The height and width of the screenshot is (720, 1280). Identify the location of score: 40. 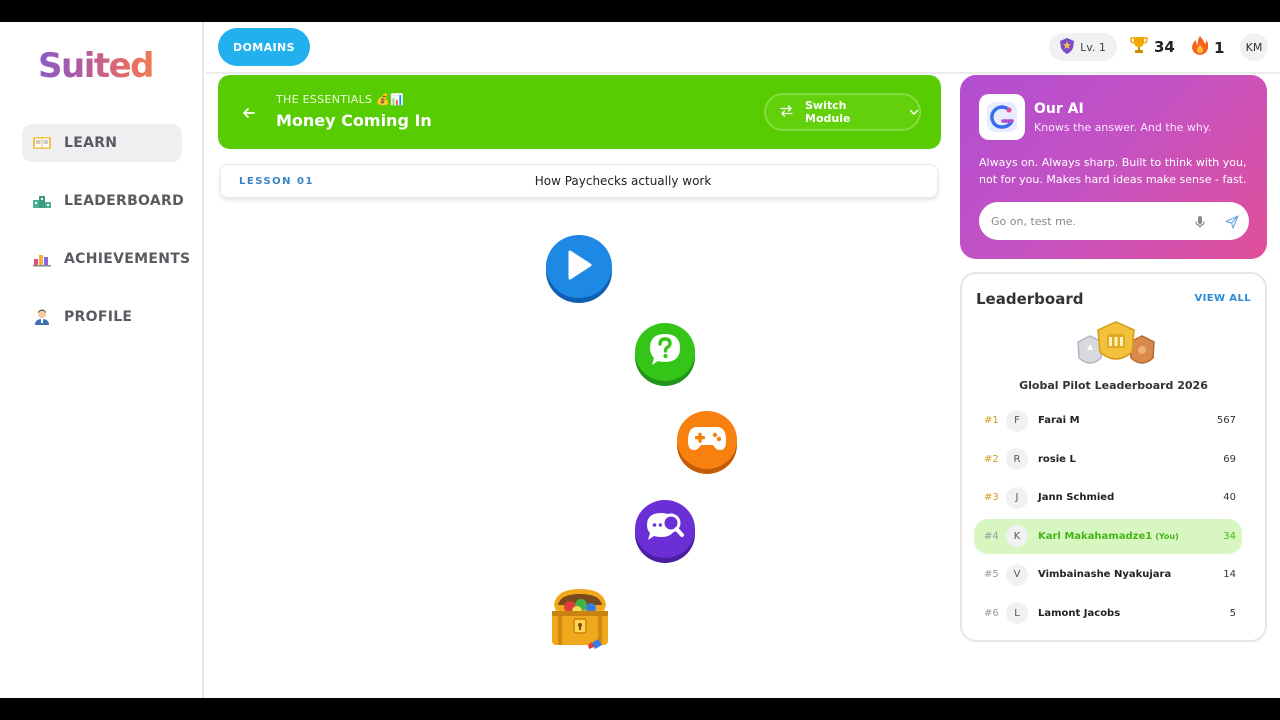
(1229, 498).